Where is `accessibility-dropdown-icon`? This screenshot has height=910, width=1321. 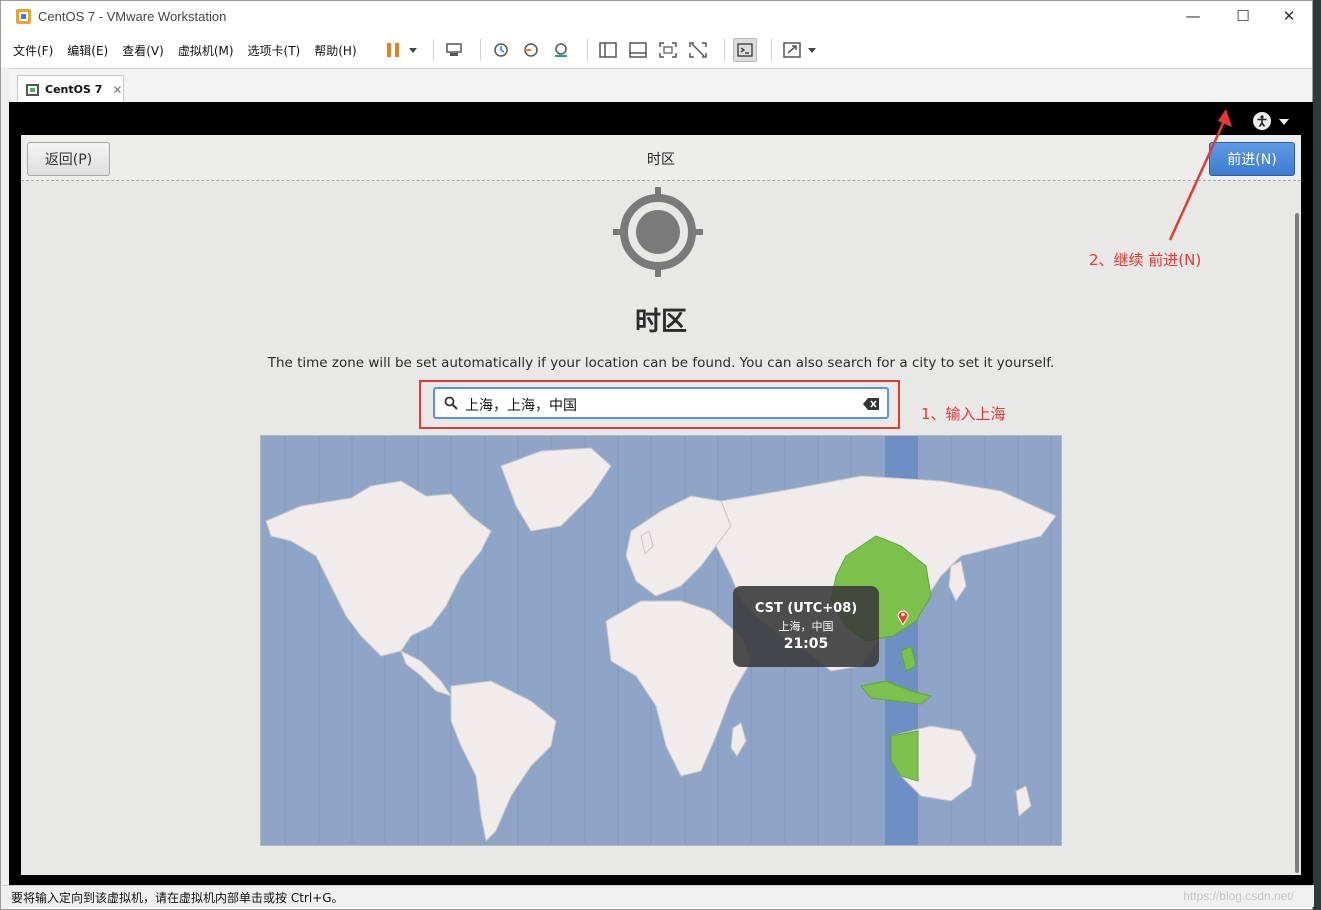 accessibility-dropdown-icon is located at coordinates (1284, 122).